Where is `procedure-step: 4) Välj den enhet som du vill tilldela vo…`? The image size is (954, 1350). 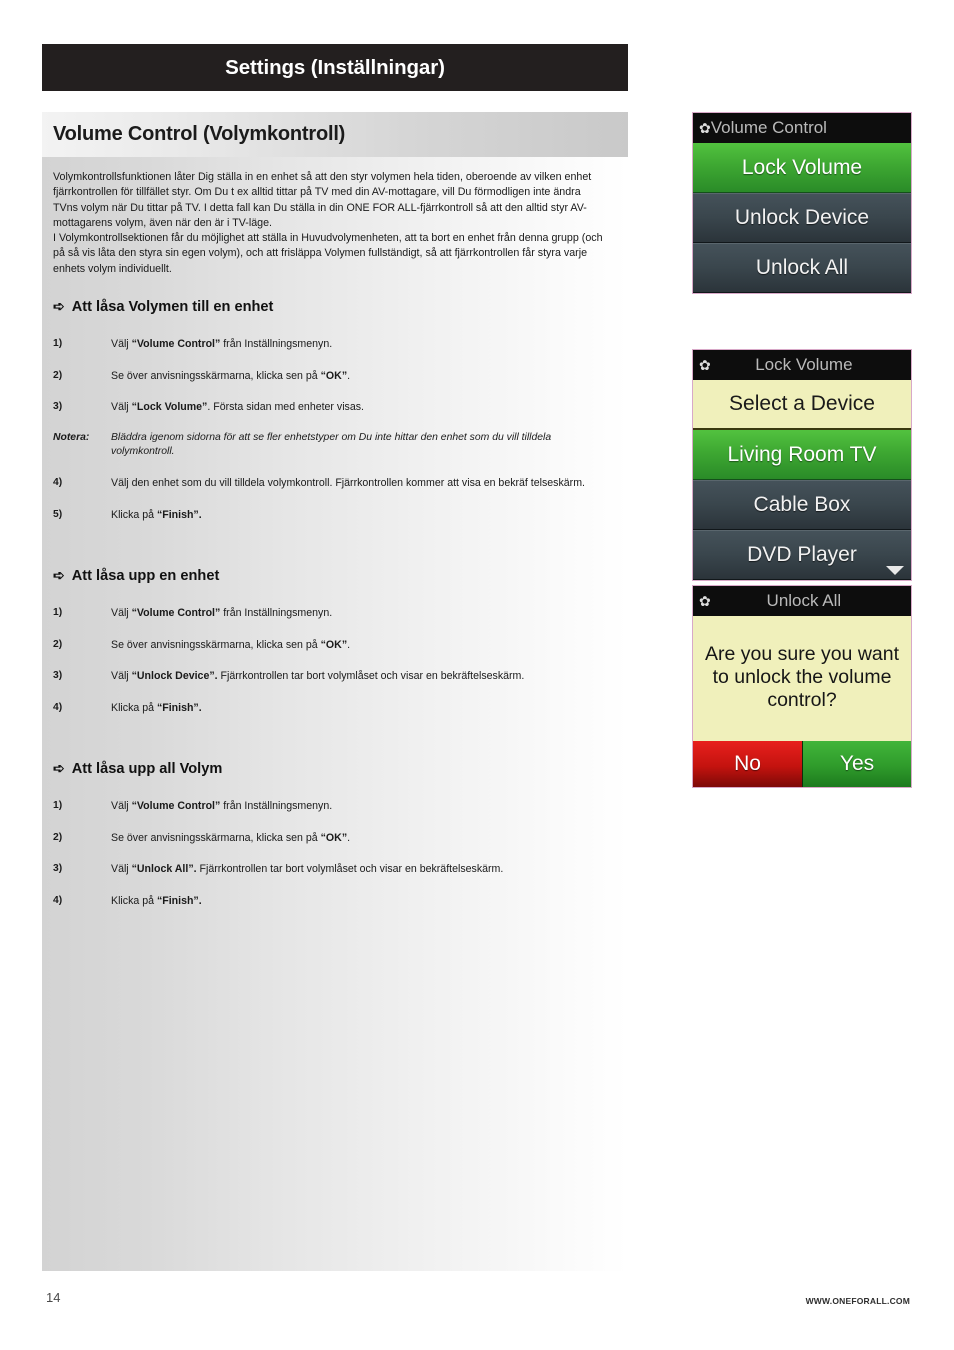 procedure-step: 4) Välj den enhet som du vill tilldela vo… is located at coordinates (332, 483).